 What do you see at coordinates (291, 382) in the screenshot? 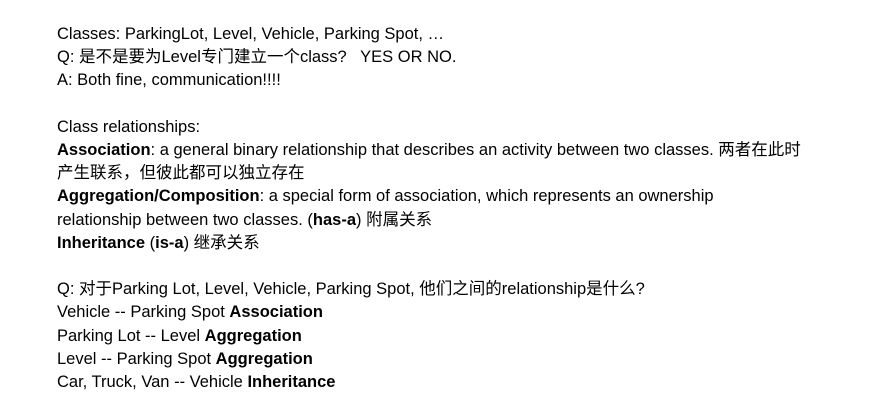
I see `answer-type: Inheritance` at bounding box center [291, 382].